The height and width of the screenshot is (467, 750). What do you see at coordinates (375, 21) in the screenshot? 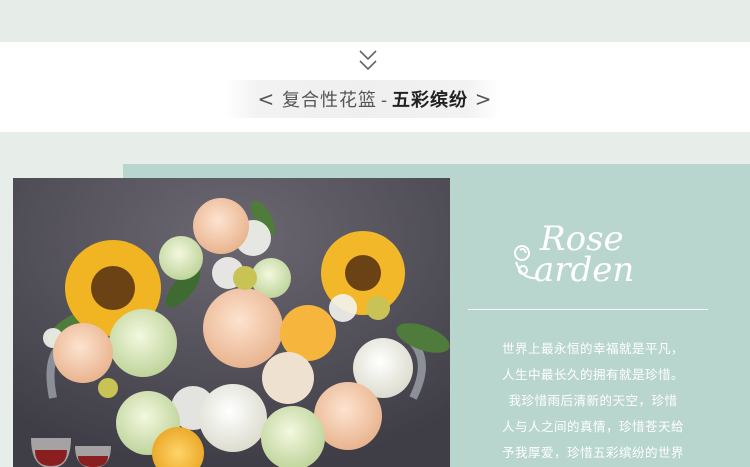
I see `top-band` at bounding box center [375, 21].